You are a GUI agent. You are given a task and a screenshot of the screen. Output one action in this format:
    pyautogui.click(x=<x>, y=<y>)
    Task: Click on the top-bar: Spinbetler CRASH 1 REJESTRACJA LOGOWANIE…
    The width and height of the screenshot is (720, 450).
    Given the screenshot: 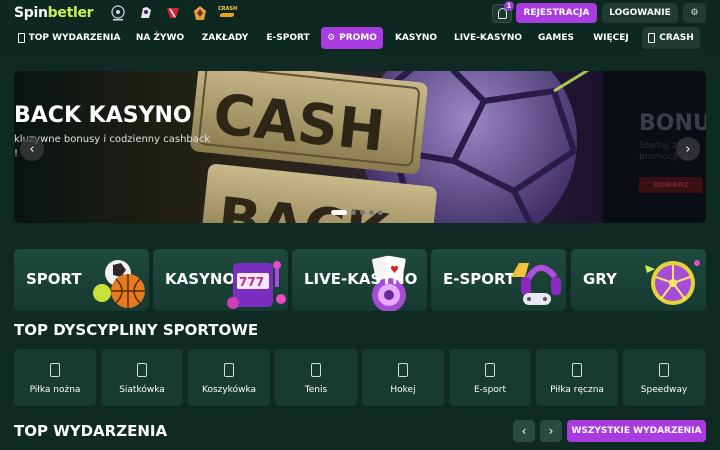 What is the action you would take?
    pyautogui.click(x=360, y=13)
    